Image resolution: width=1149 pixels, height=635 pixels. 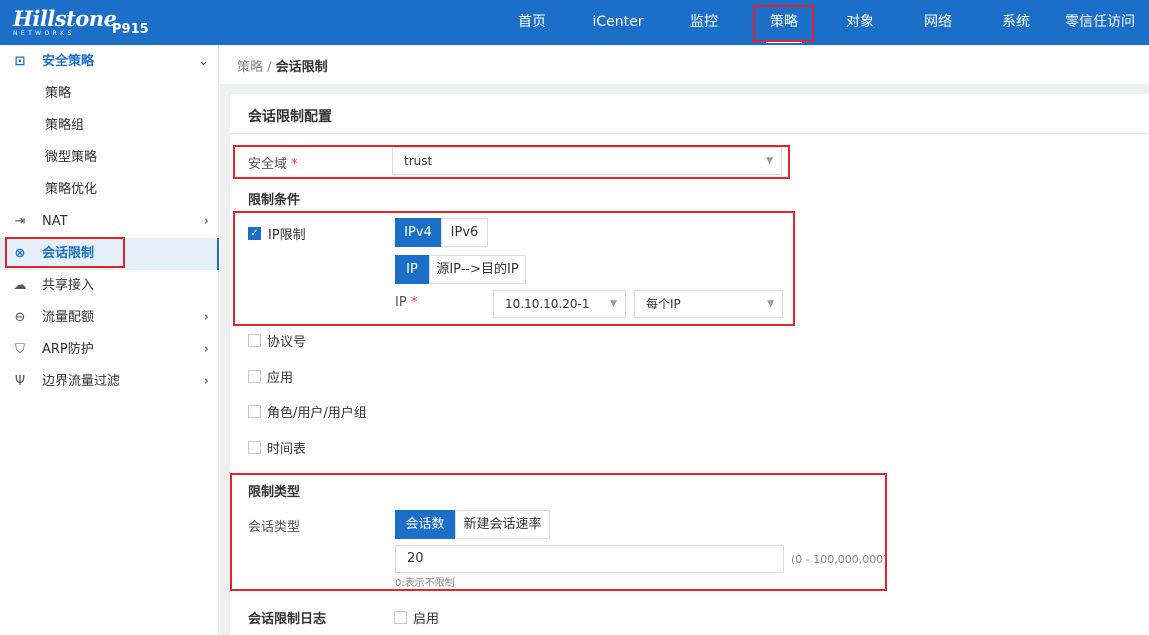 I want to click on filter-icon: Ψ, so click(x=20, y=381).